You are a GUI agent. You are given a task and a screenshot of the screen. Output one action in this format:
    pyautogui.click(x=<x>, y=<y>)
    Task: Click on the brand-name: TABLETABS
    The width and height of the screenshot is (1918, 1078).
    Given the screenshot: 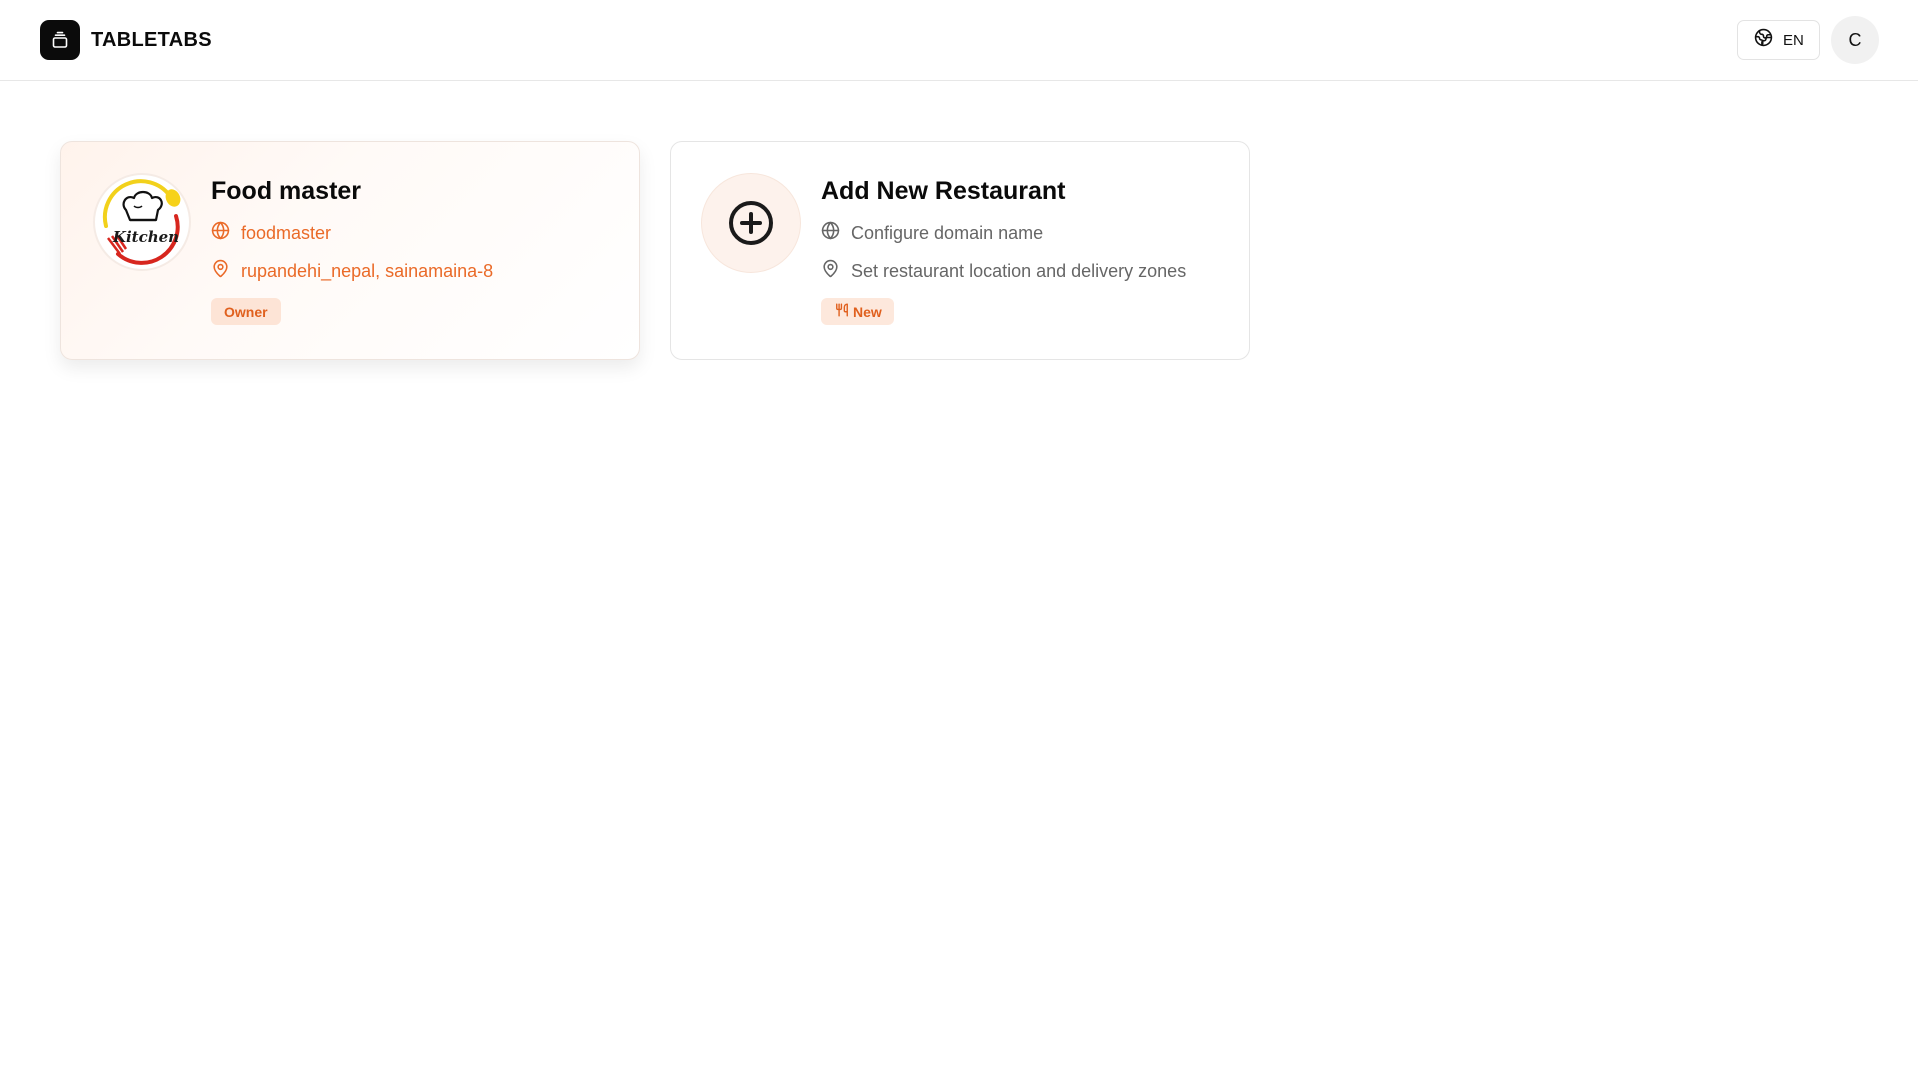 What is the action you would take?
    pyautogui.click(x=151, y=39)
    